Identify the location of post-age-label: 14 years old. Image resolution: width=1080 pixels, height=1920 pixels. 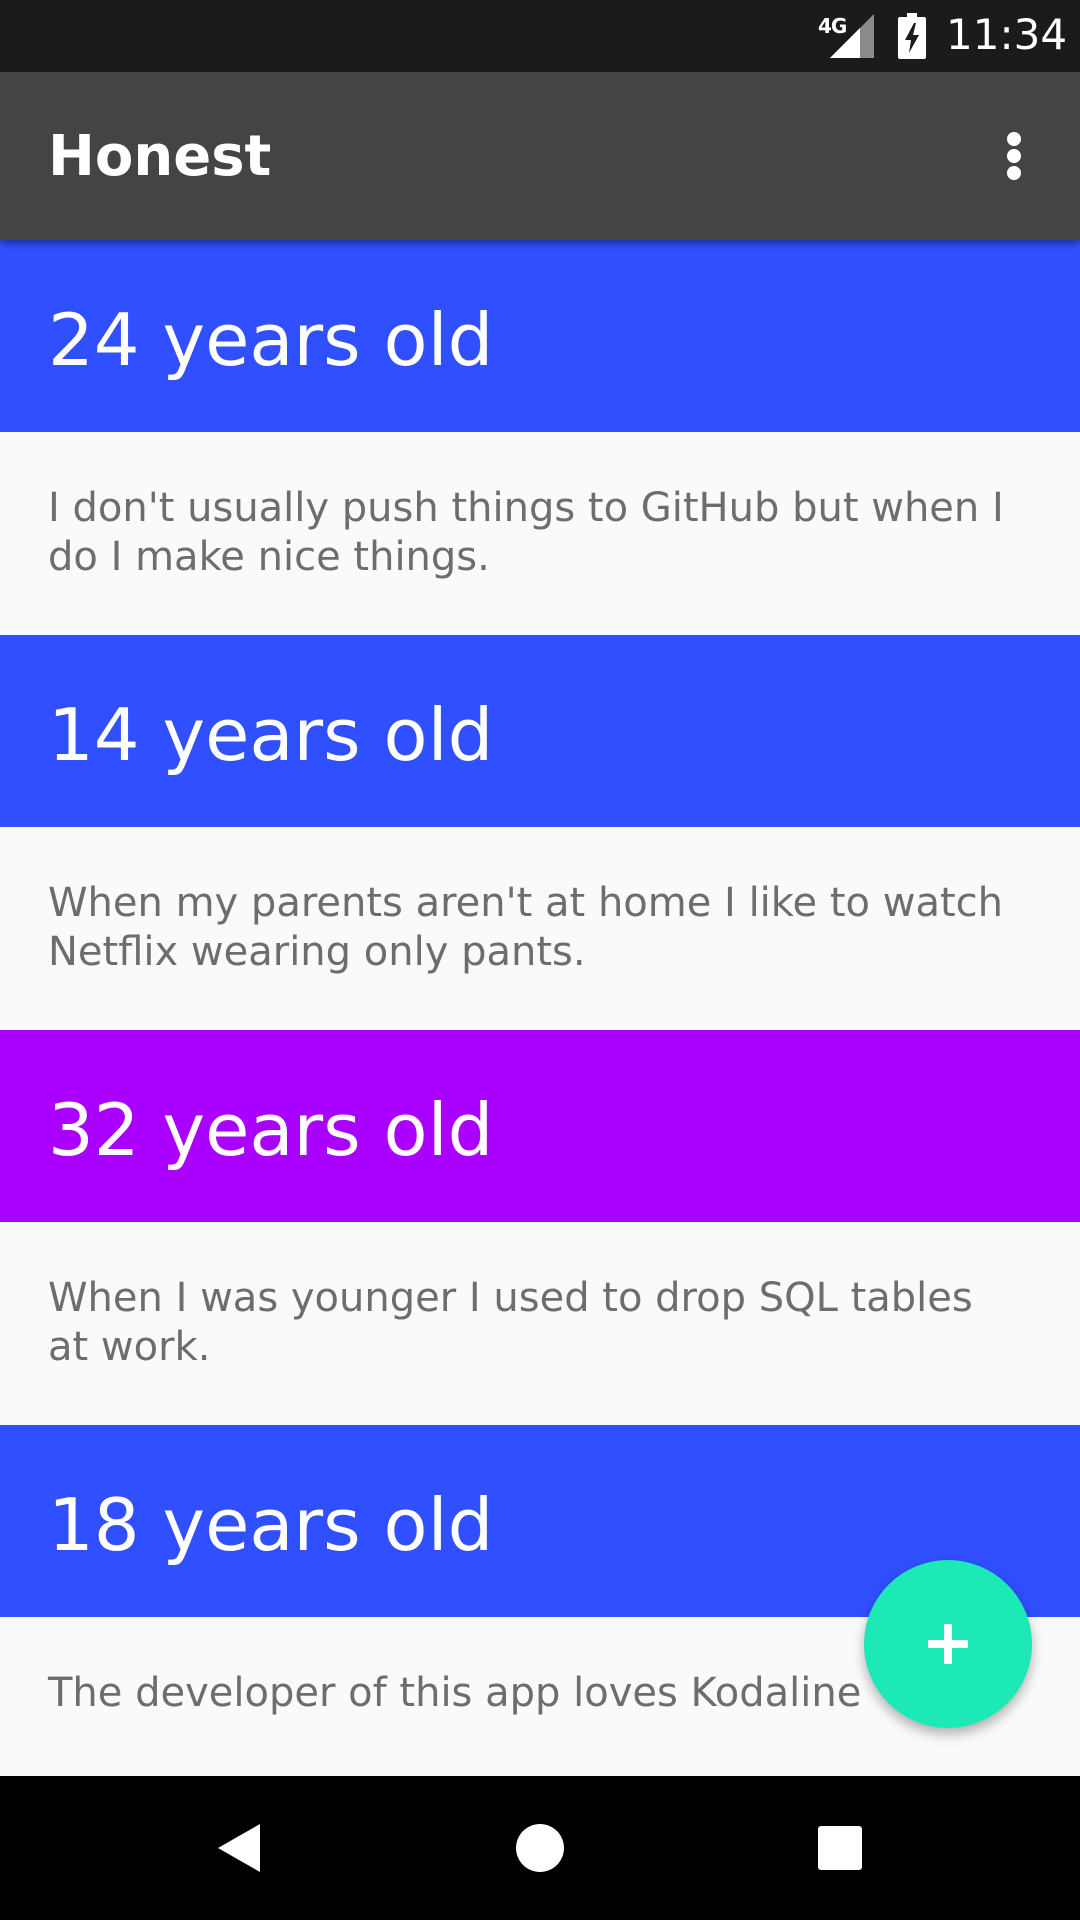
(271, 735).